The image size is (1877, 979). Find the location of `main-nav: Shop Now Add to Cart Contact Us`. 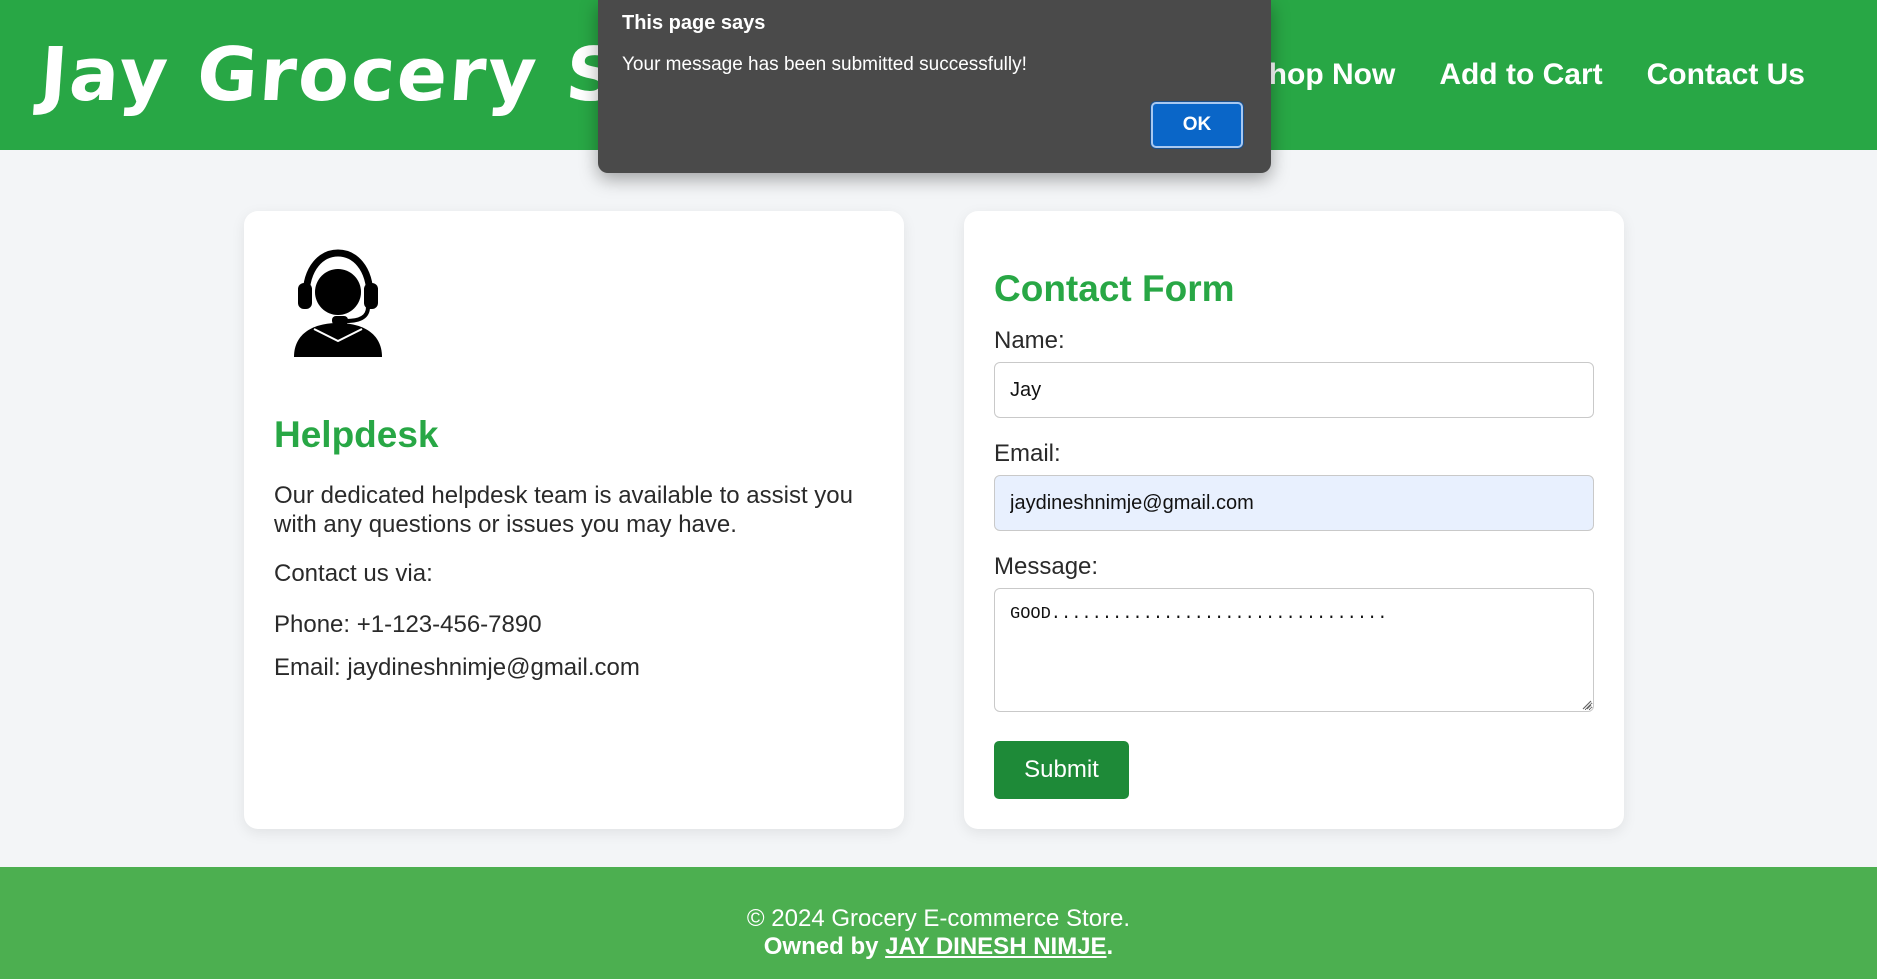

main-nav: Shop Now Add to Cart Contact Us is located at coordinates (1527, 75).